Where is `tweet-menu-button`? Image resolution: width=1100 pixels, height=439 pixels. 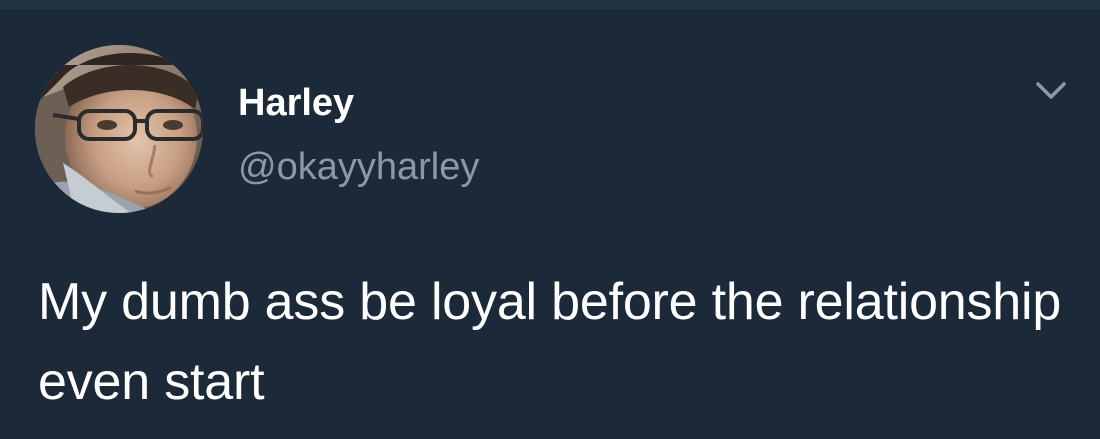 tweet-menu-button is located at coordinates (1051, 91).